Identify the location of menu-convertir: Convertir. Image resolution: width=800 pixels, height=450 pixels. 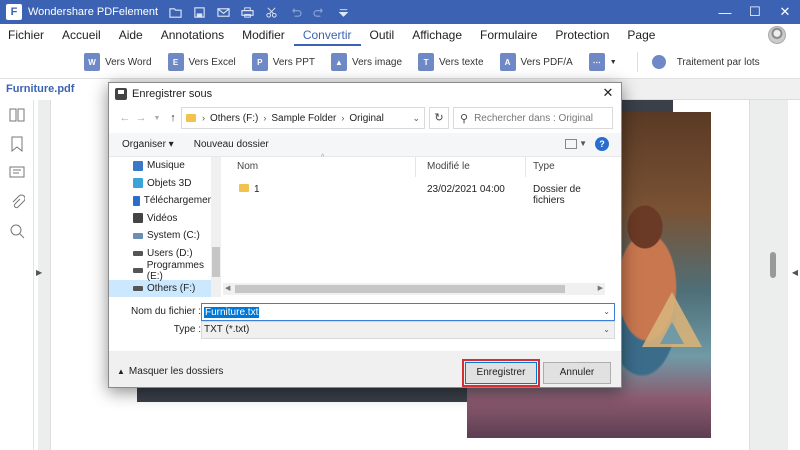
(327, 35).